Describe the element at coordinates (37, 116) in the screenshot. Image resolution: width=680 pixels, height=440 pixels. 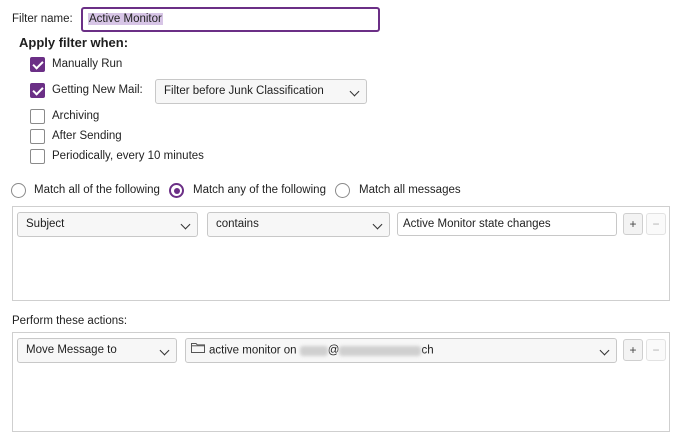
I see `archiving-checkbox` at that location.